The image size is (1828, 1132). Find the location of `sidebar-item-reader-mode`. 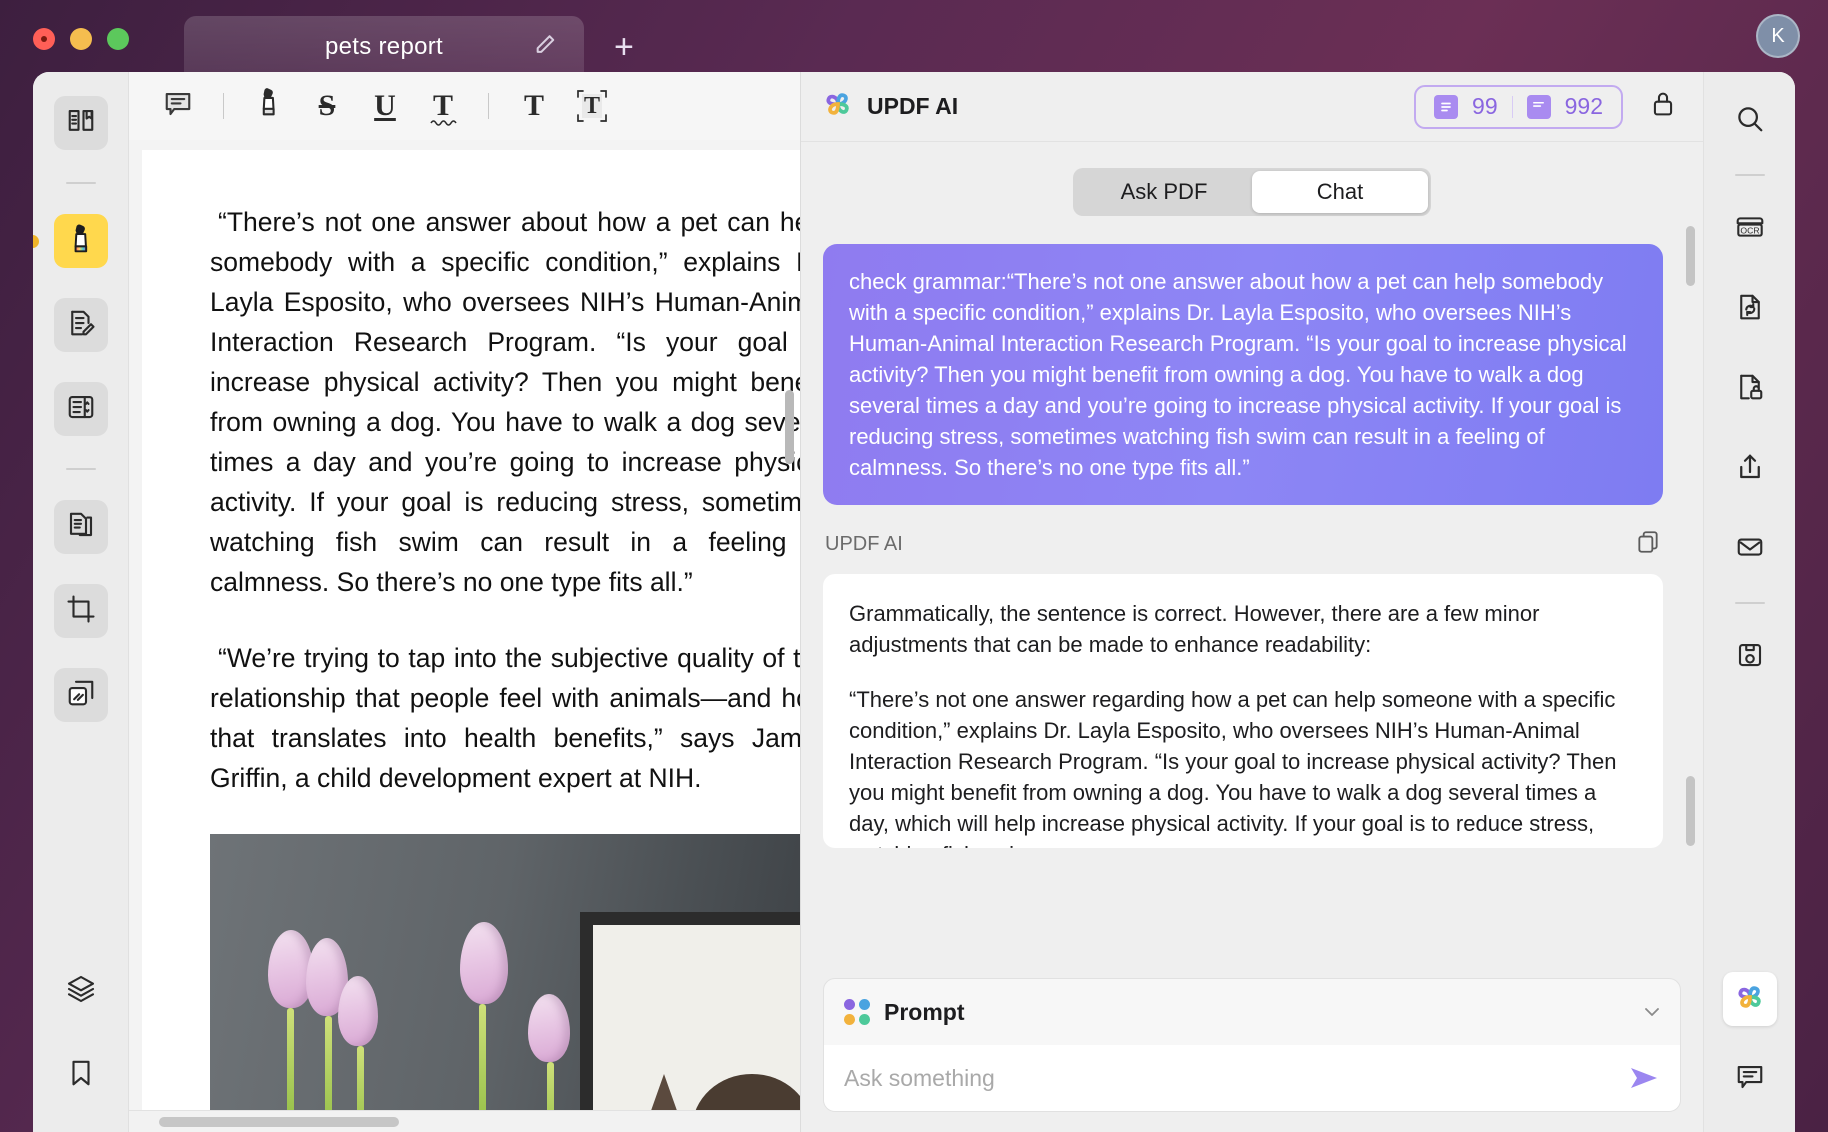

sidebar-item-reader-mode is located at coordinates (80, 123).